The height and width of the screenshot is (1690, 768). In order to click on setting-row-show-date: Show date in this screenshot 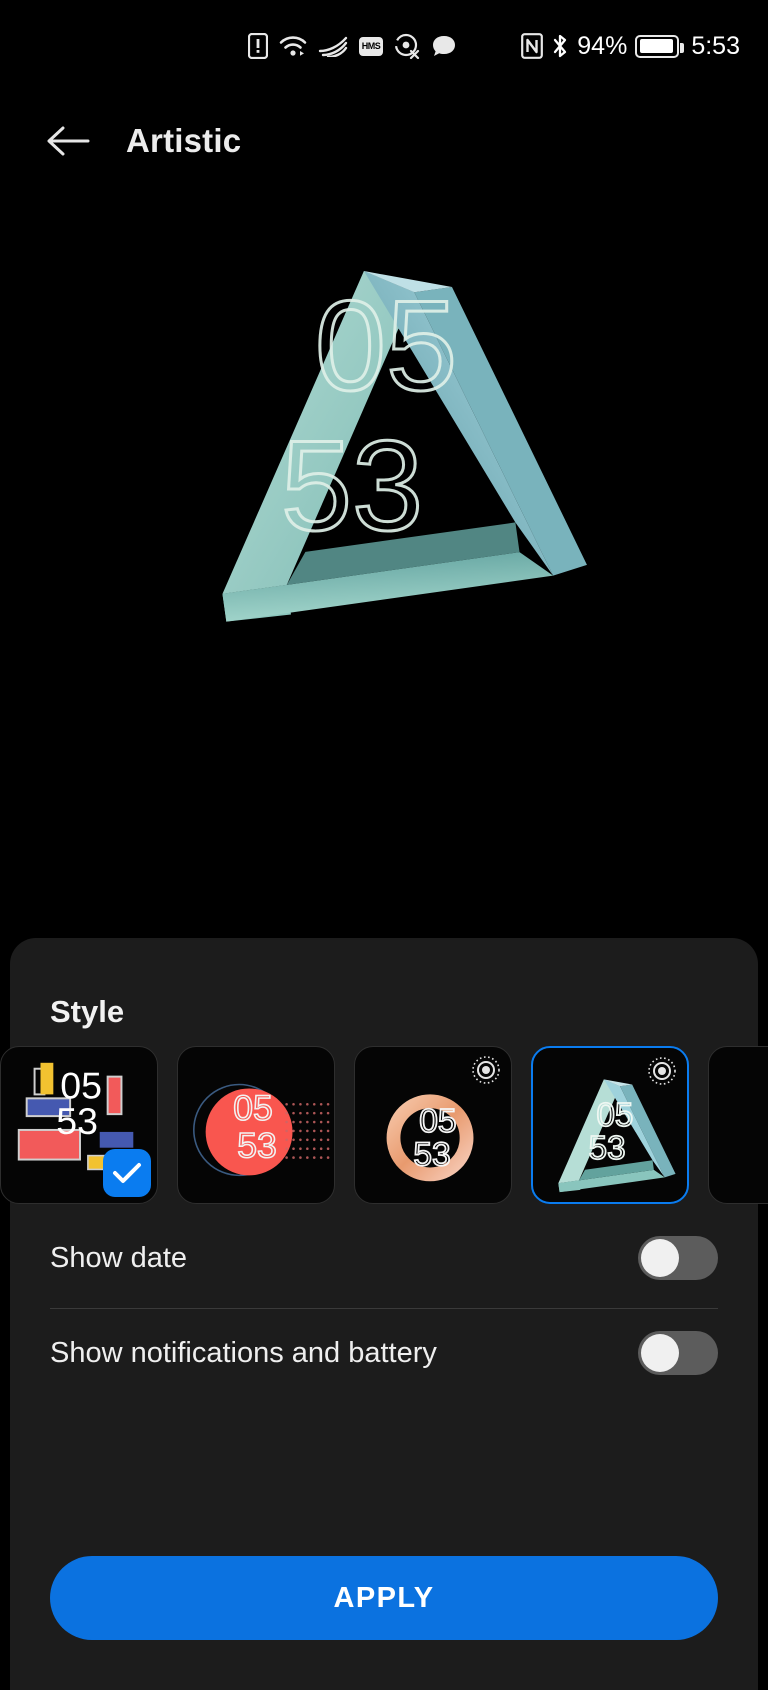, I will do `click(384, 1258)`.